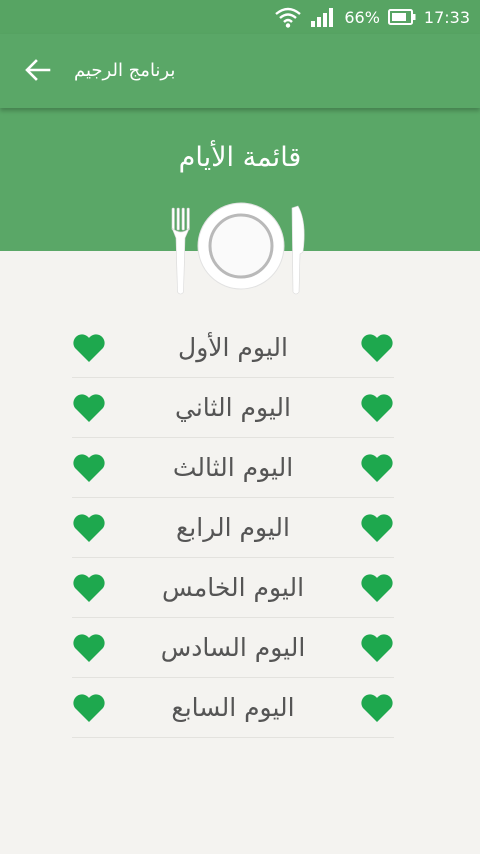 This screenshot has width=480, height=854. Describe the element at coordinates (240, 17) in the screenshot. I see `status-bar: 66% 17:33` at that location.